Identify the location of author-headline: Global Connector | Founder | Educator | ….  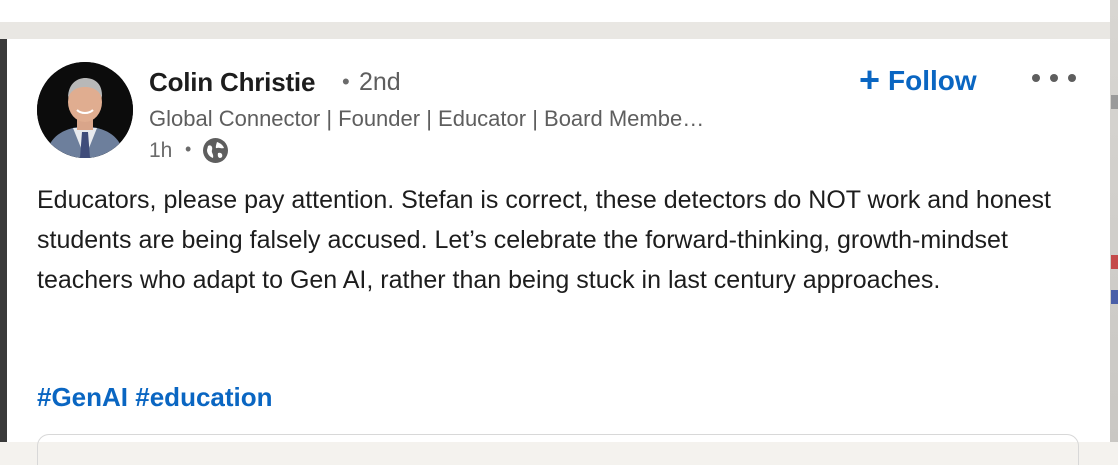
(427, 118).